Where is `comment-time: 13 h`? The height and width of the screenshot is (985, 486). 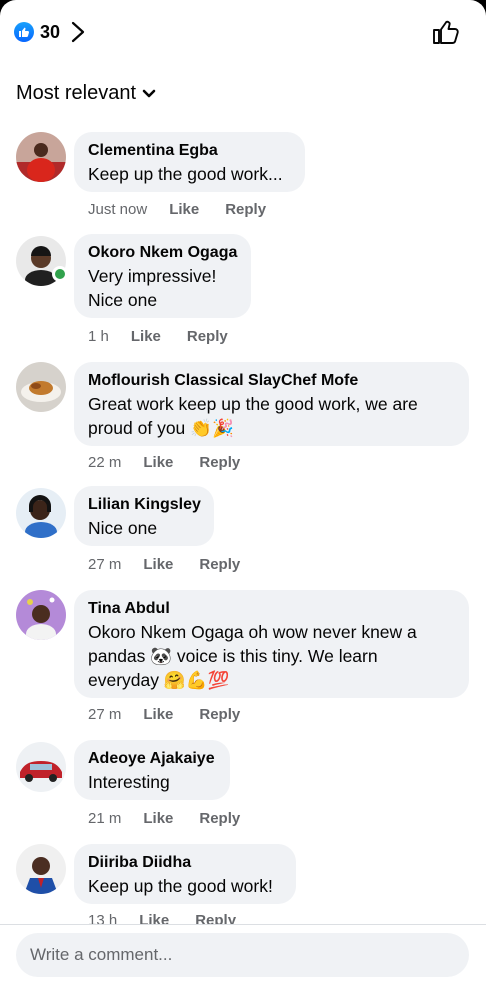
comment-time: 13 h is located at coordinates (103, 918).